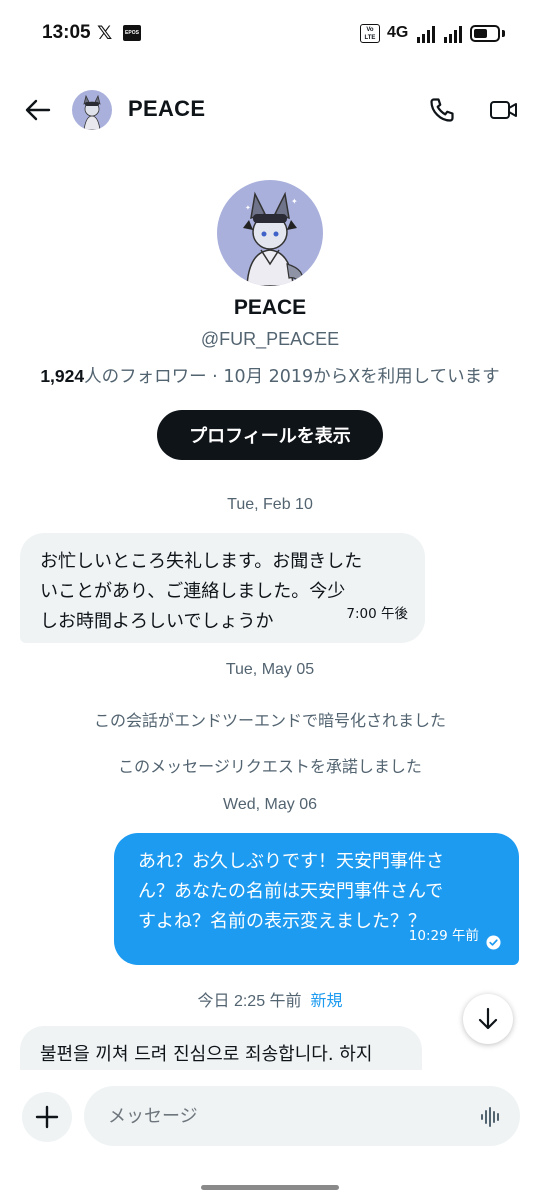 Image resolution: width=540 pixels, height=1200 pixels. I want to click on battery-tip, so click(503, 33).